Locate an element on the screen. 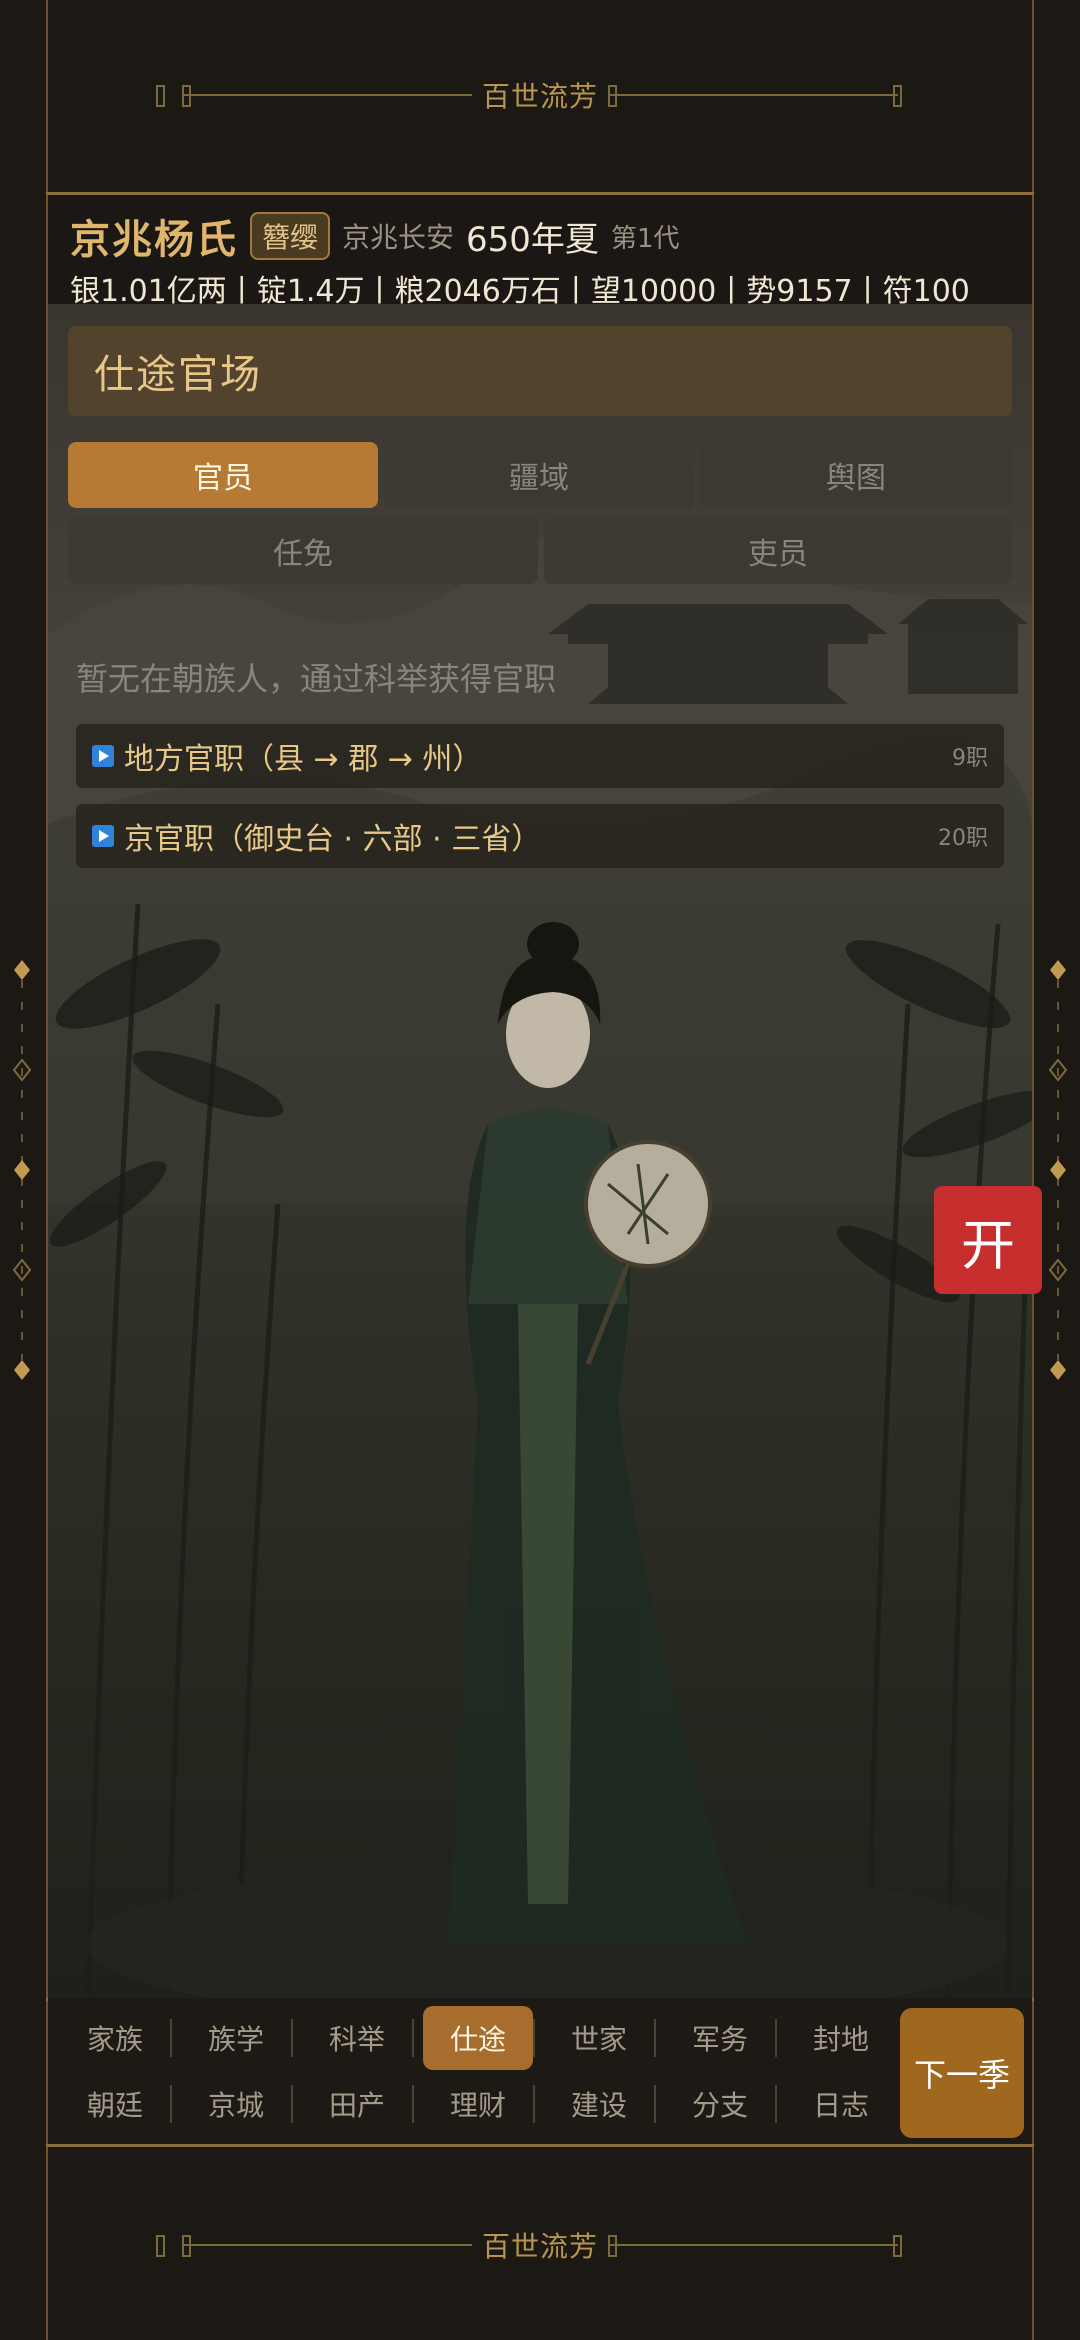  frame-right-border is located at coordinates (1033, 1170).